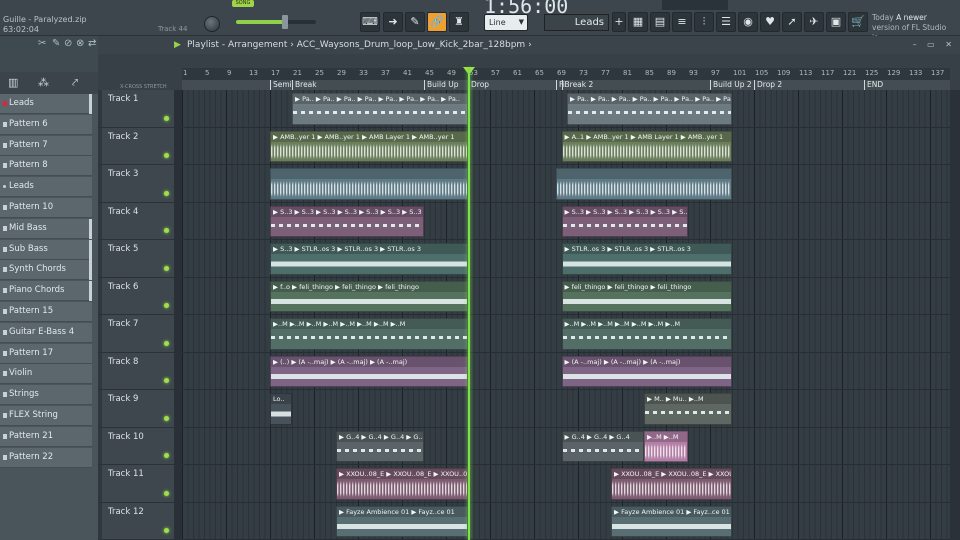 This screenshot has height=540, width=960. What do you see at coordinates (136, 521) in the screenshot?
I see `track-header: Track 12` at bounding box center [136, 521].